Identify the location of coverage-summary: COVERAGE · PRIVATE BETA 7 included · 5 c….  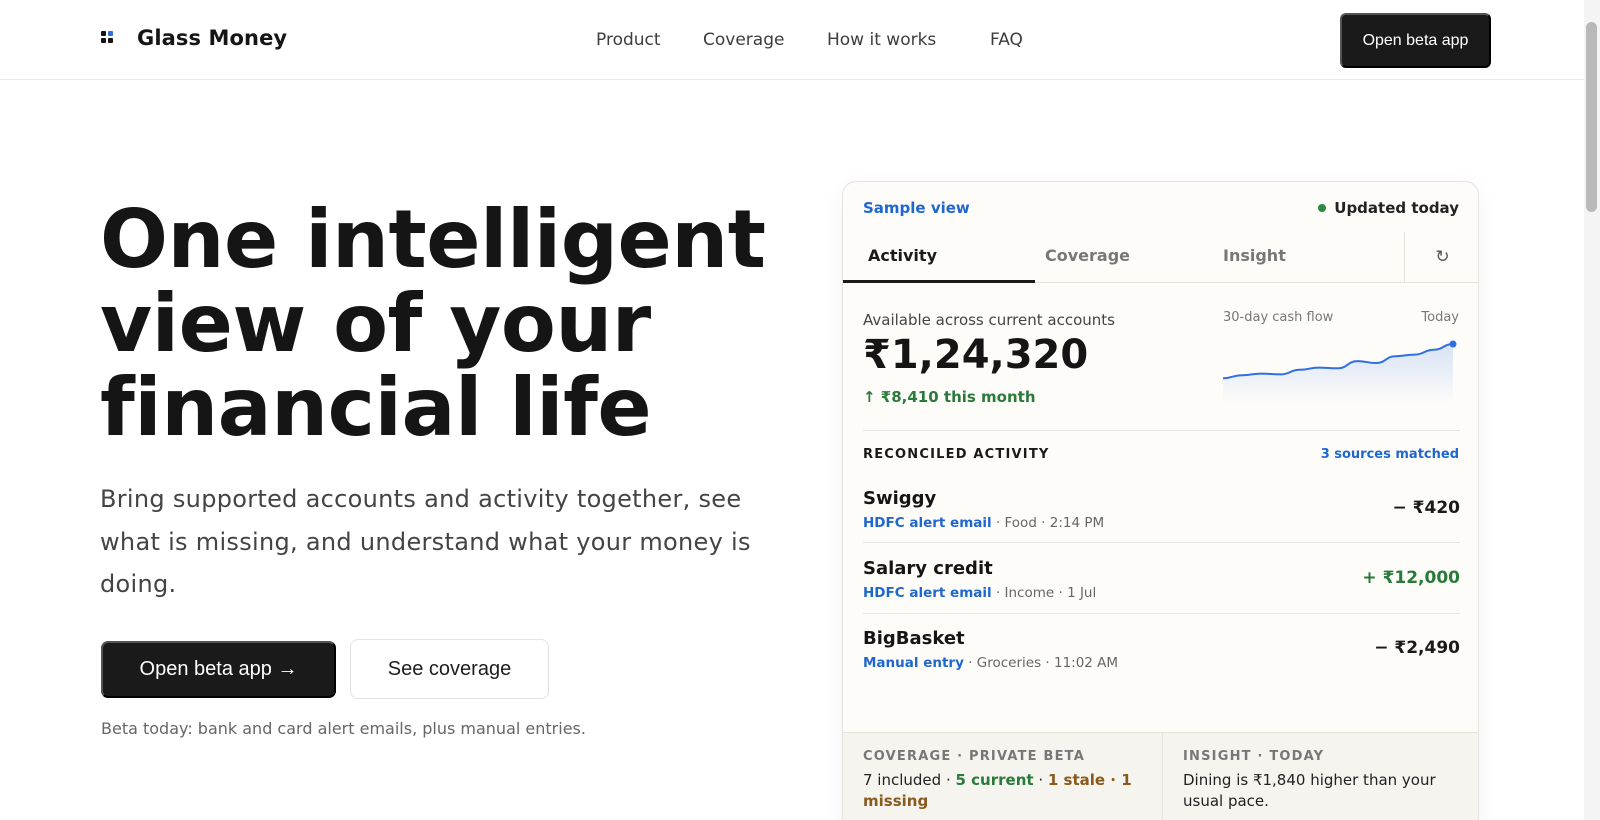
(1003, 776).